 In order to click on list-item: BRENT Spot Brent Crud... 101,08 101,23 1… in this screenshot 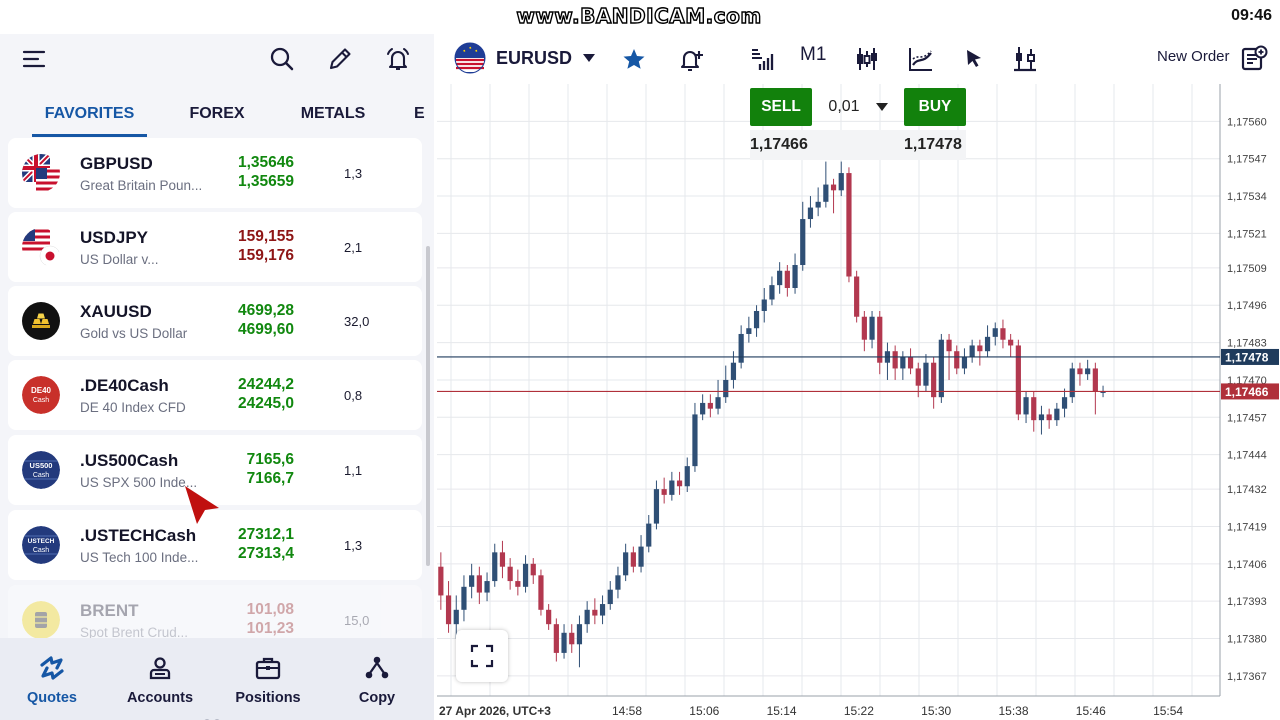, I will do `click(215, 611)`.